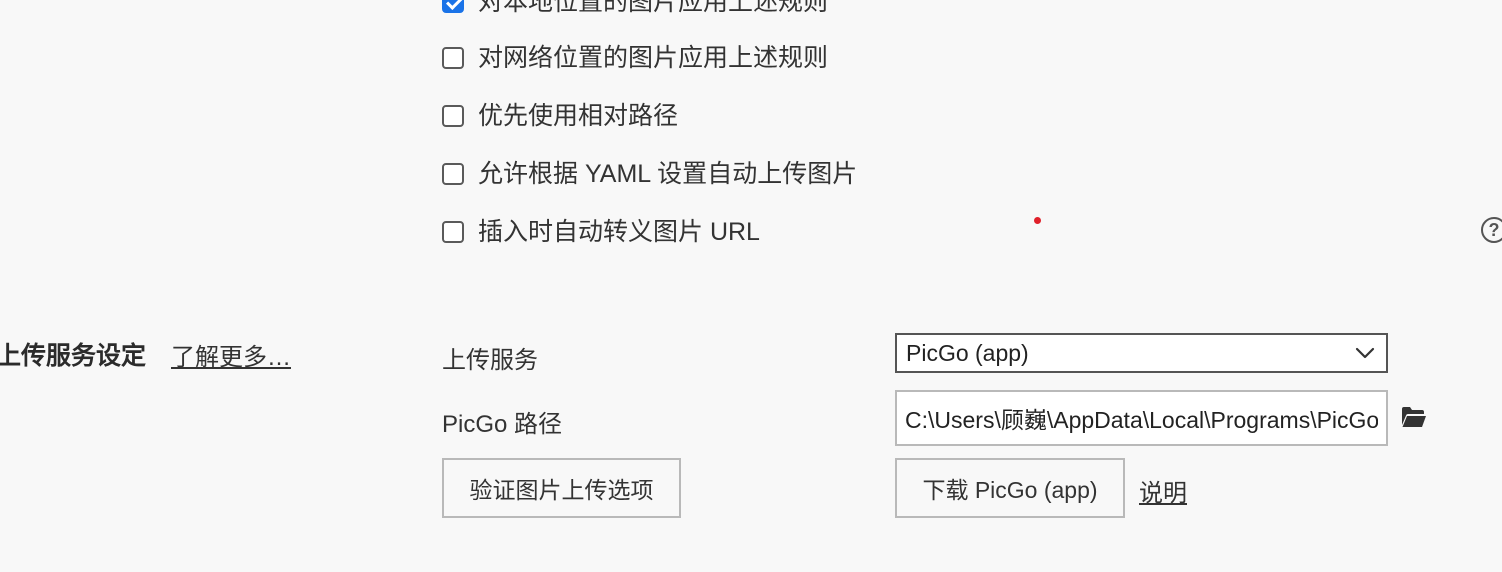 This screenshot has width=1502, height=572. I want to click on upload-service-select: PicGo (app), so click(1141, 353).